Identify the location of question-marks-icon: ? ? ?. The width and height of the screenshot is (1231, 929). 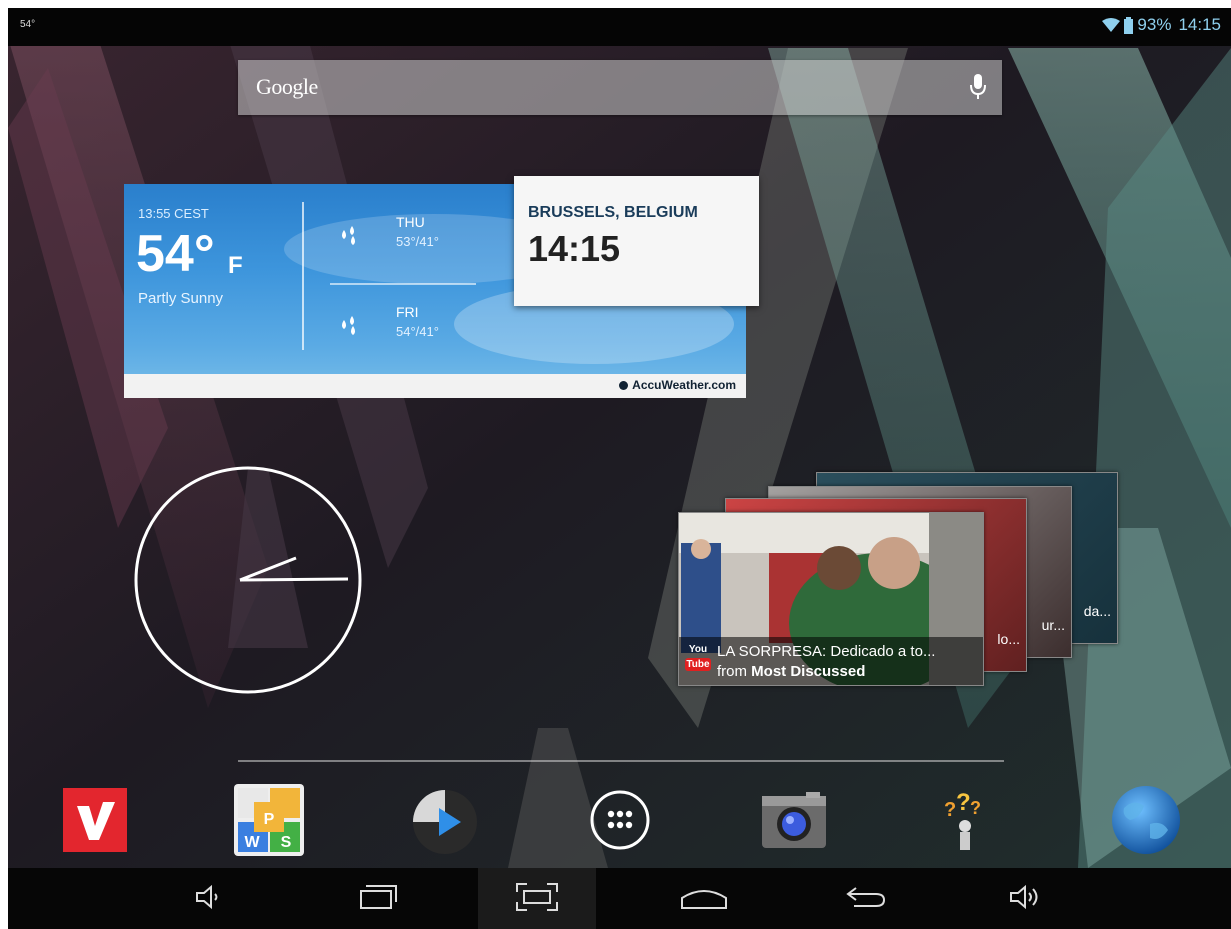
(965, 822).